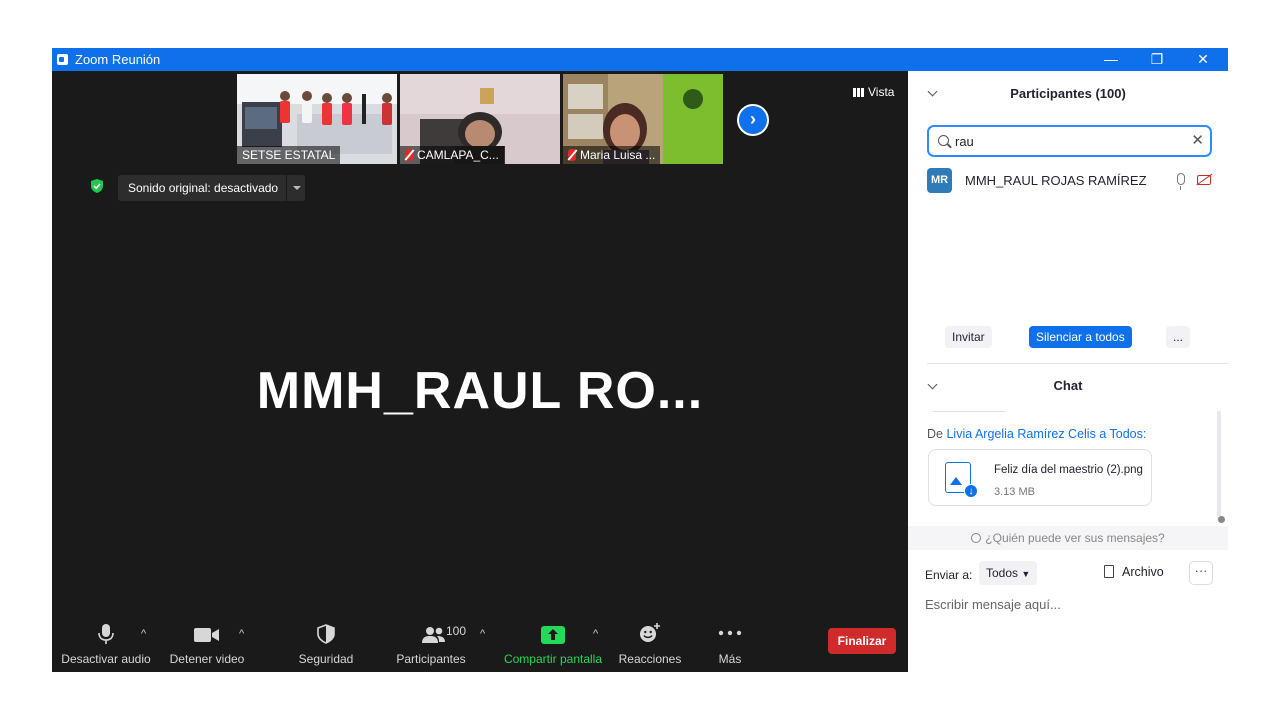 The image size is (1280, 720). I want to click on participants-count: 100, so click(456, 631).